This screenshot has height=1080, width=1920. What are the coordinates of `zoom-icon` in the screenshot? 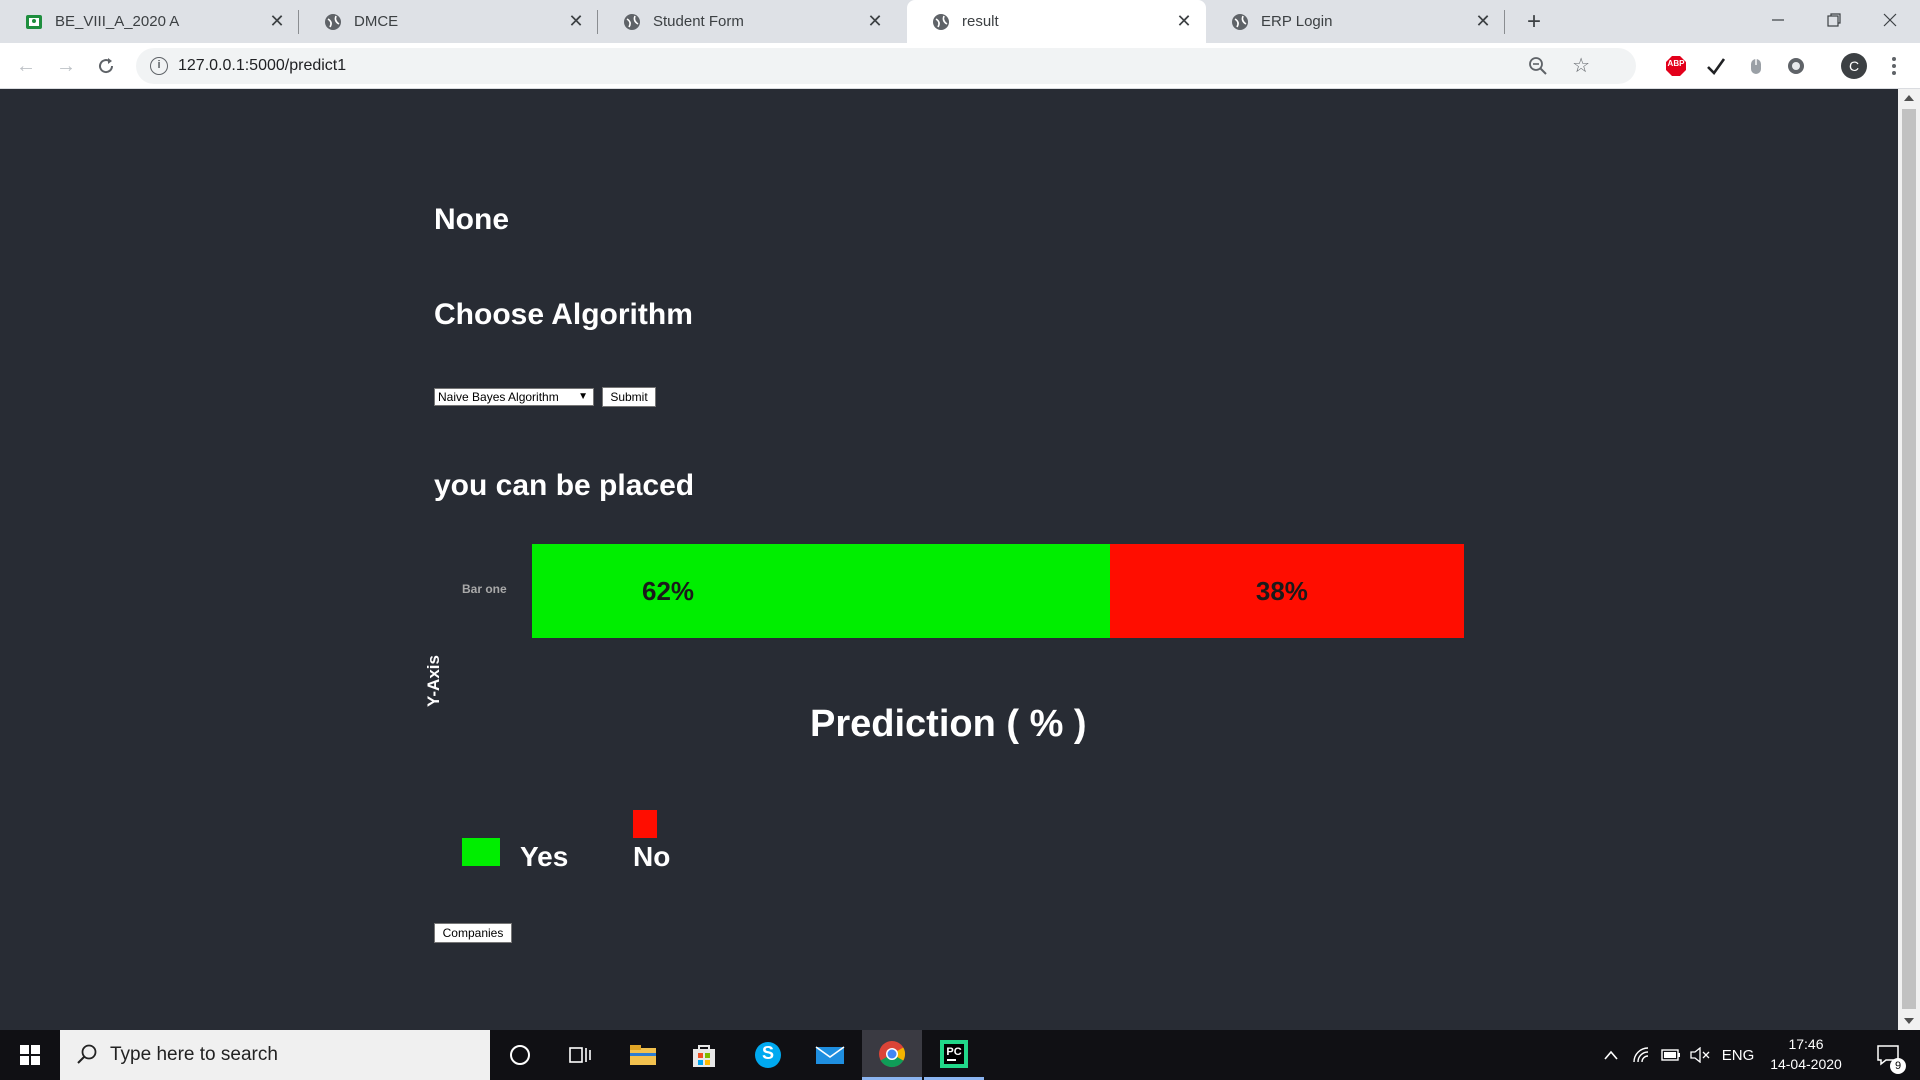 It's located at (1538, 66).